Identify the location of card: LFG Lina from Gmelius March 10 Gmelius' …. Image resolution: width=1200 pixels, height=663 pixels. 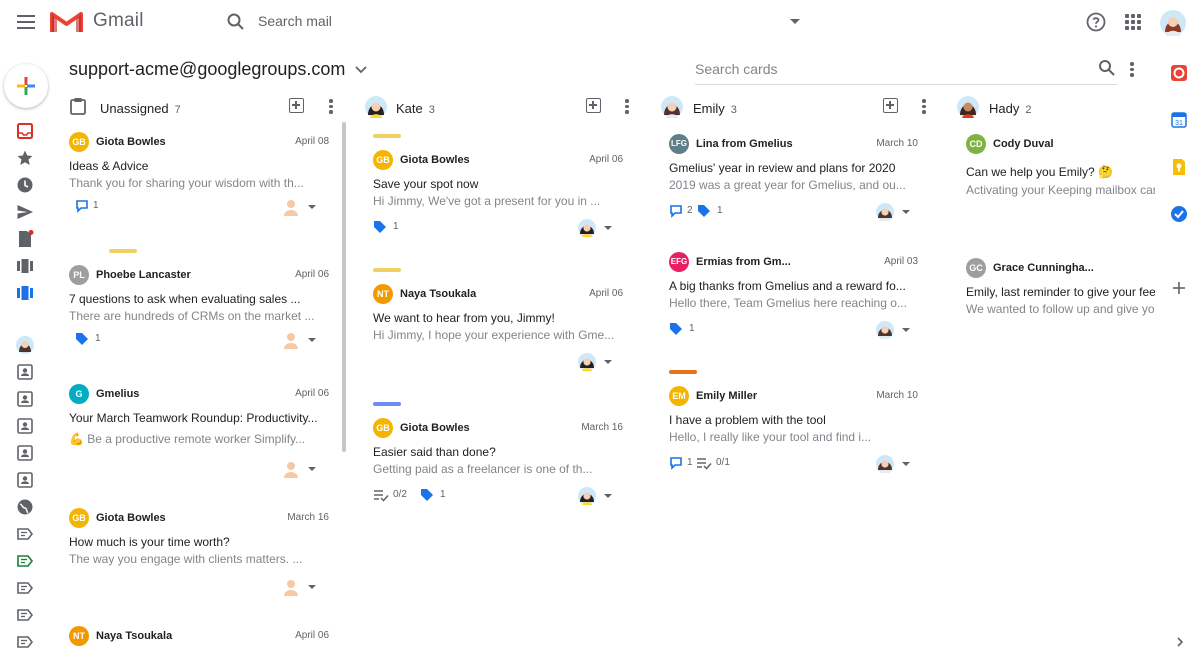
(799, 184).